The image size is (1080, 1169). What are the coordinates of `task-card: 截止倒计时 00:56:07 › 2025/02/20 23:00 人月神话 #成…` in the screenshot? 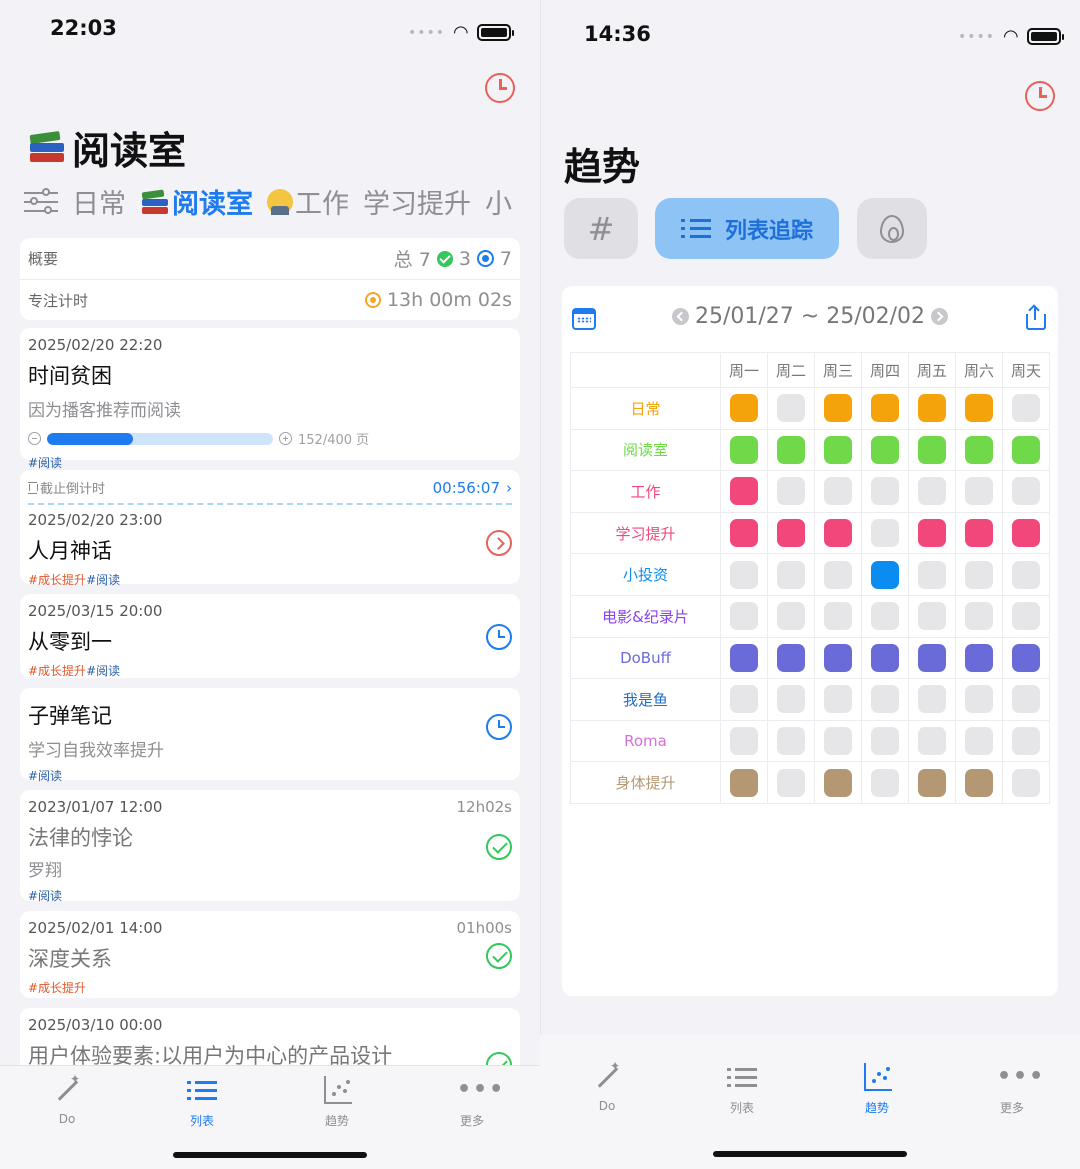 It's located at (270, 528).